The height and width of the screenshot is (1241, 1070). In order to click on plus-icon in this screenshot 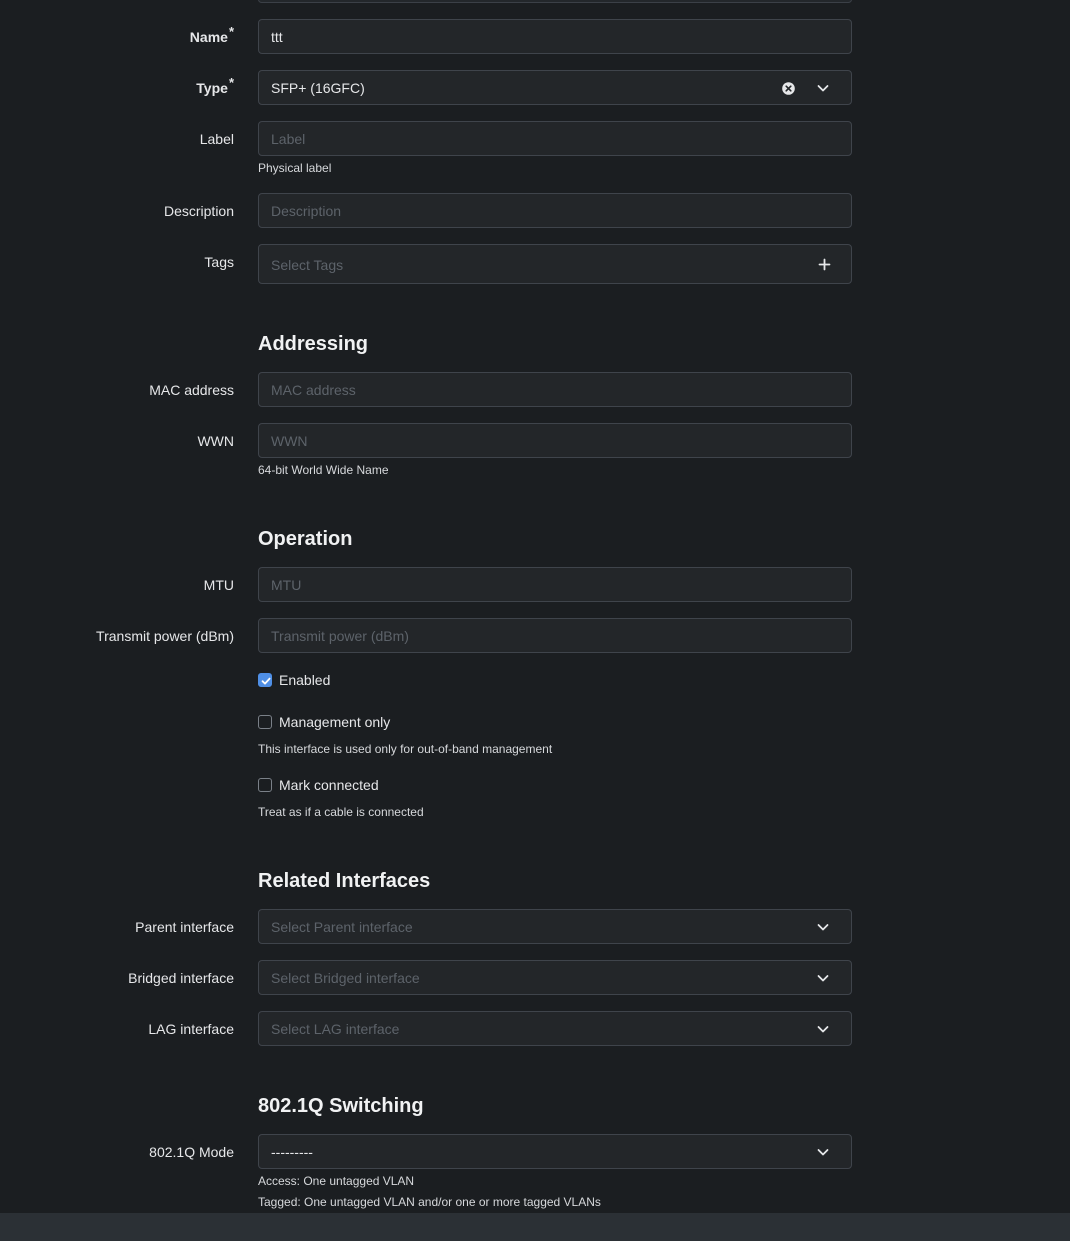, I will do `click(824, 264)`.